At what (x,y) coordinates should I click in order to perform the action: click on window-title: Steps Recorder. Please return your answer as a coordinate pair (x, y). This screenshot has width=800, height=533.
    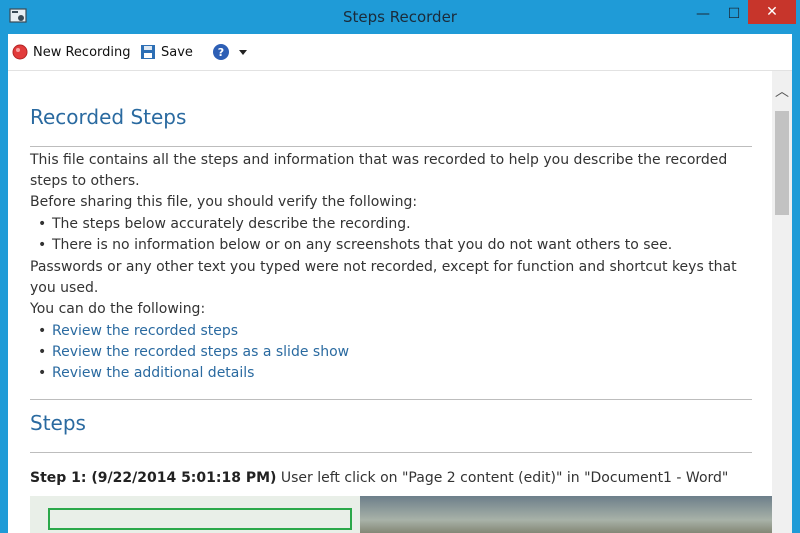
    Looking at the image, I should click on (400, 17).